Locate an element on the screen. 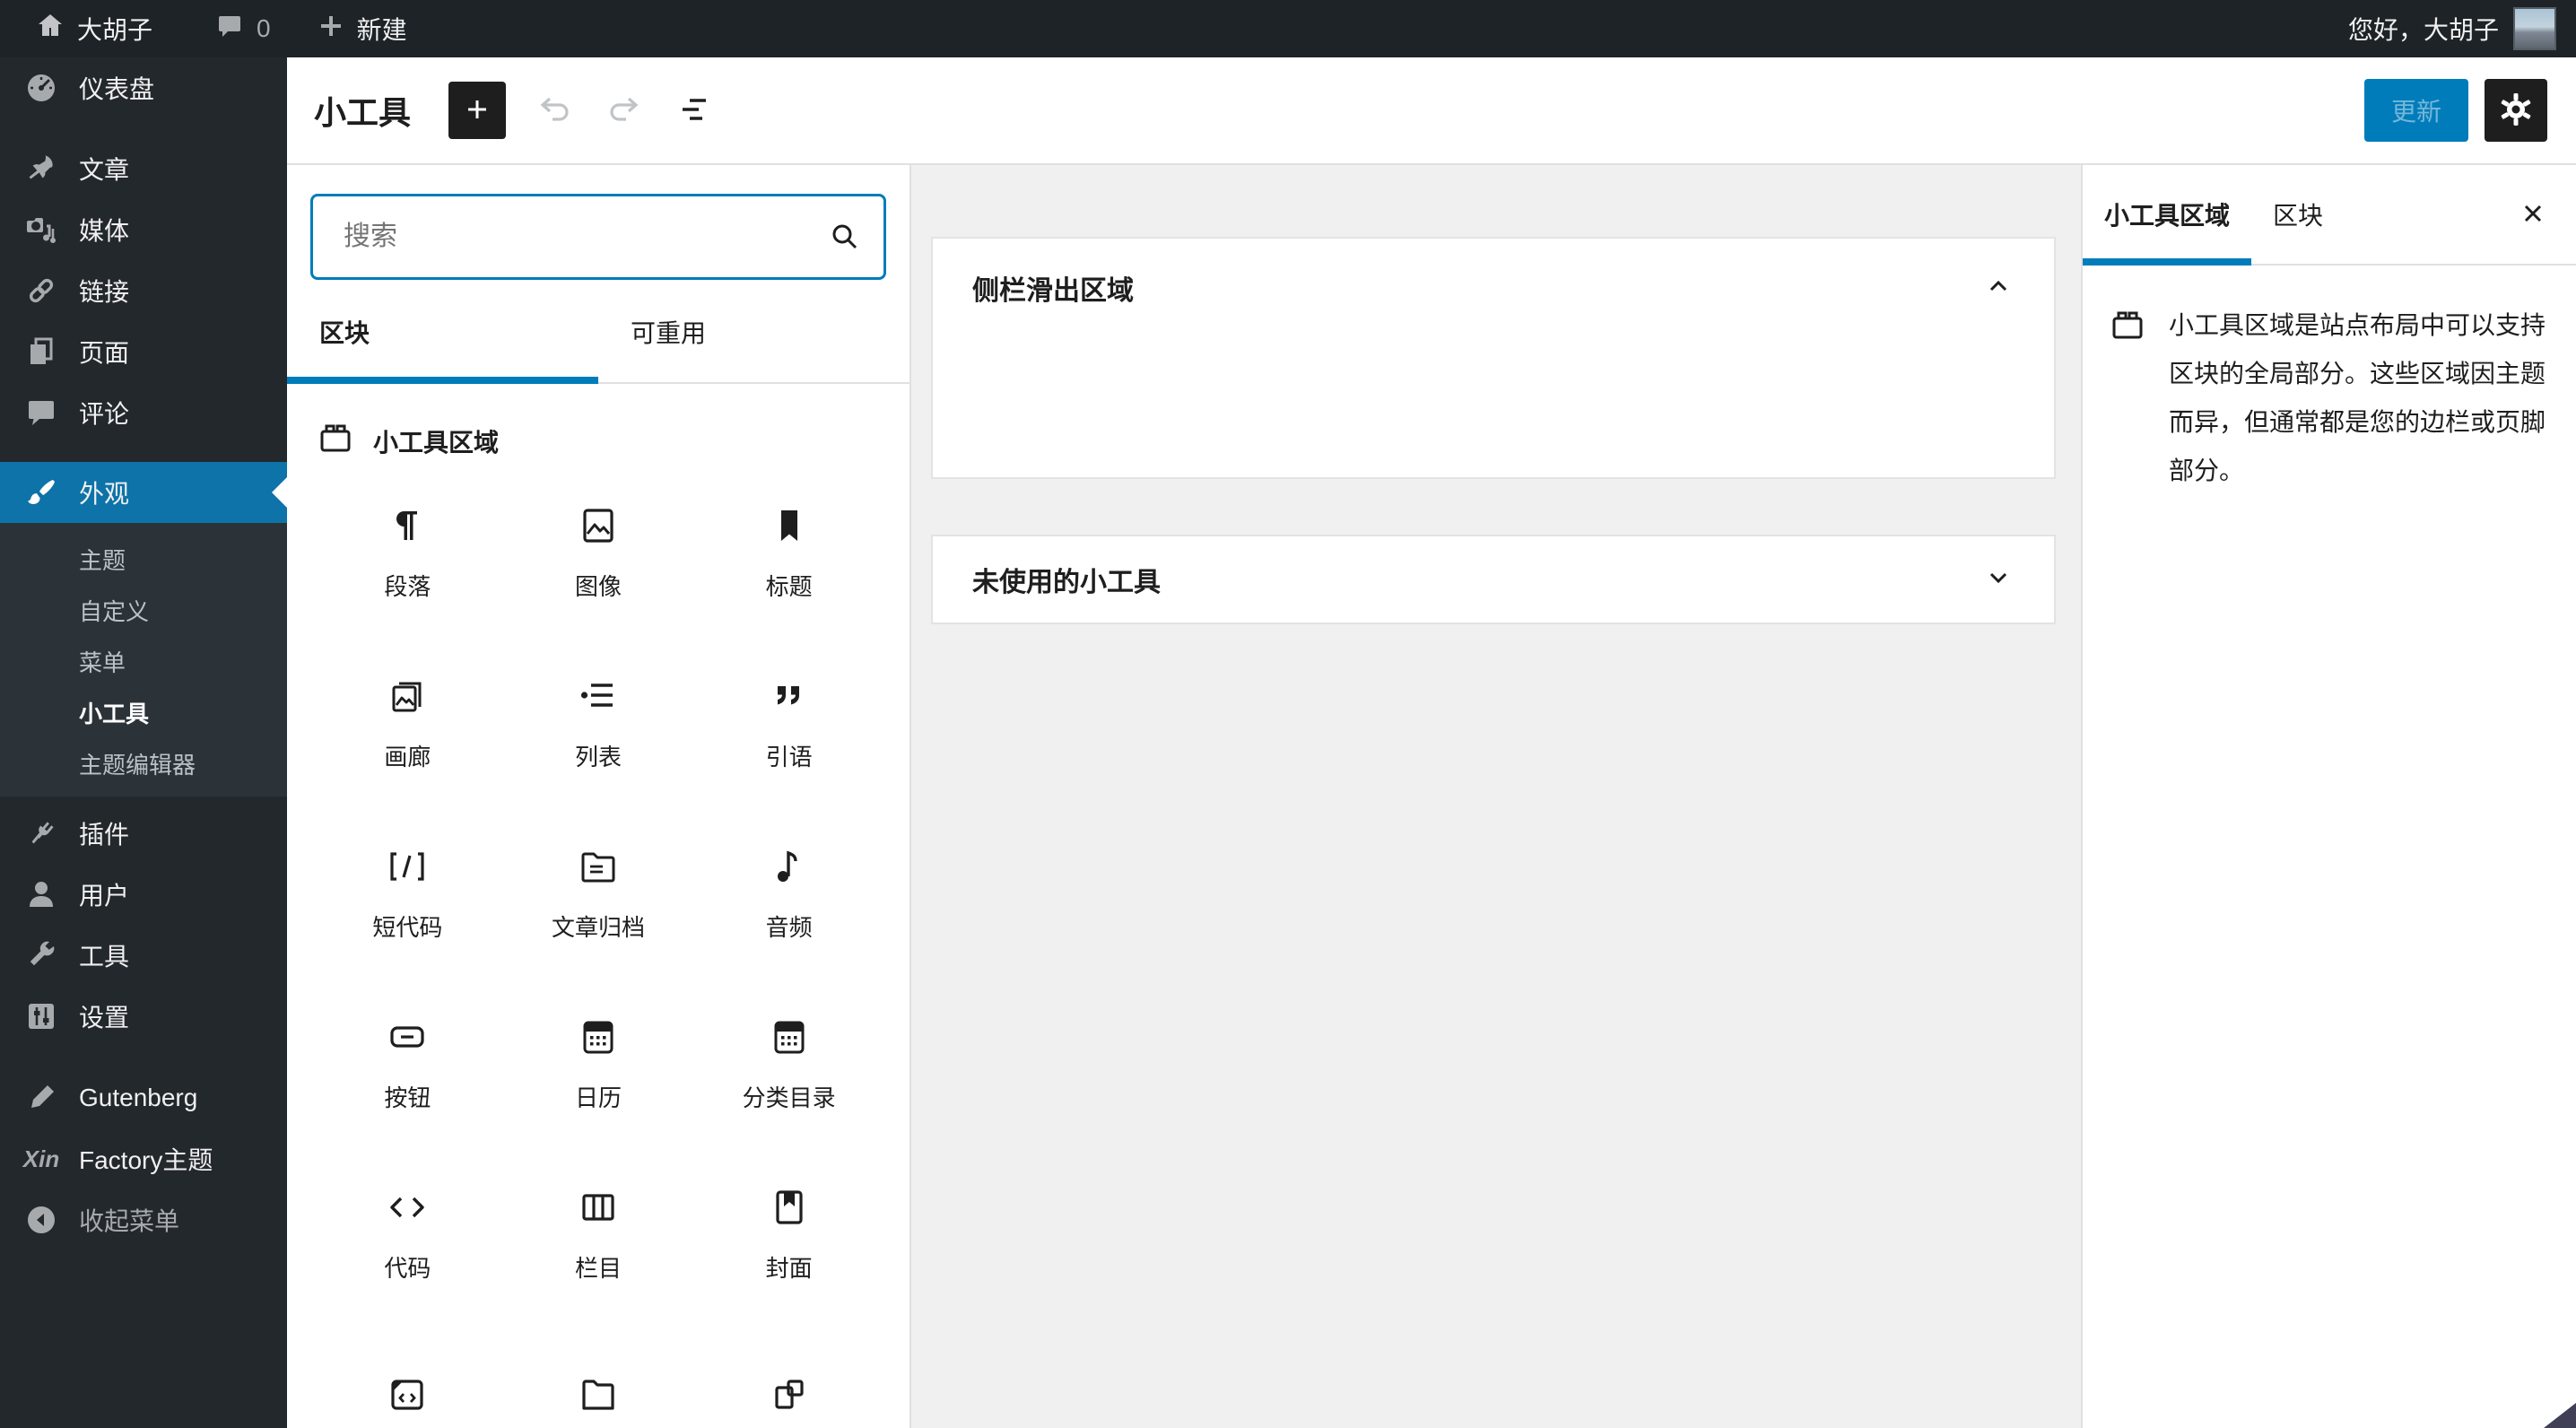 This screenshot has width=2576, height=1428. button-icon is located at coordinates (407, 1036).